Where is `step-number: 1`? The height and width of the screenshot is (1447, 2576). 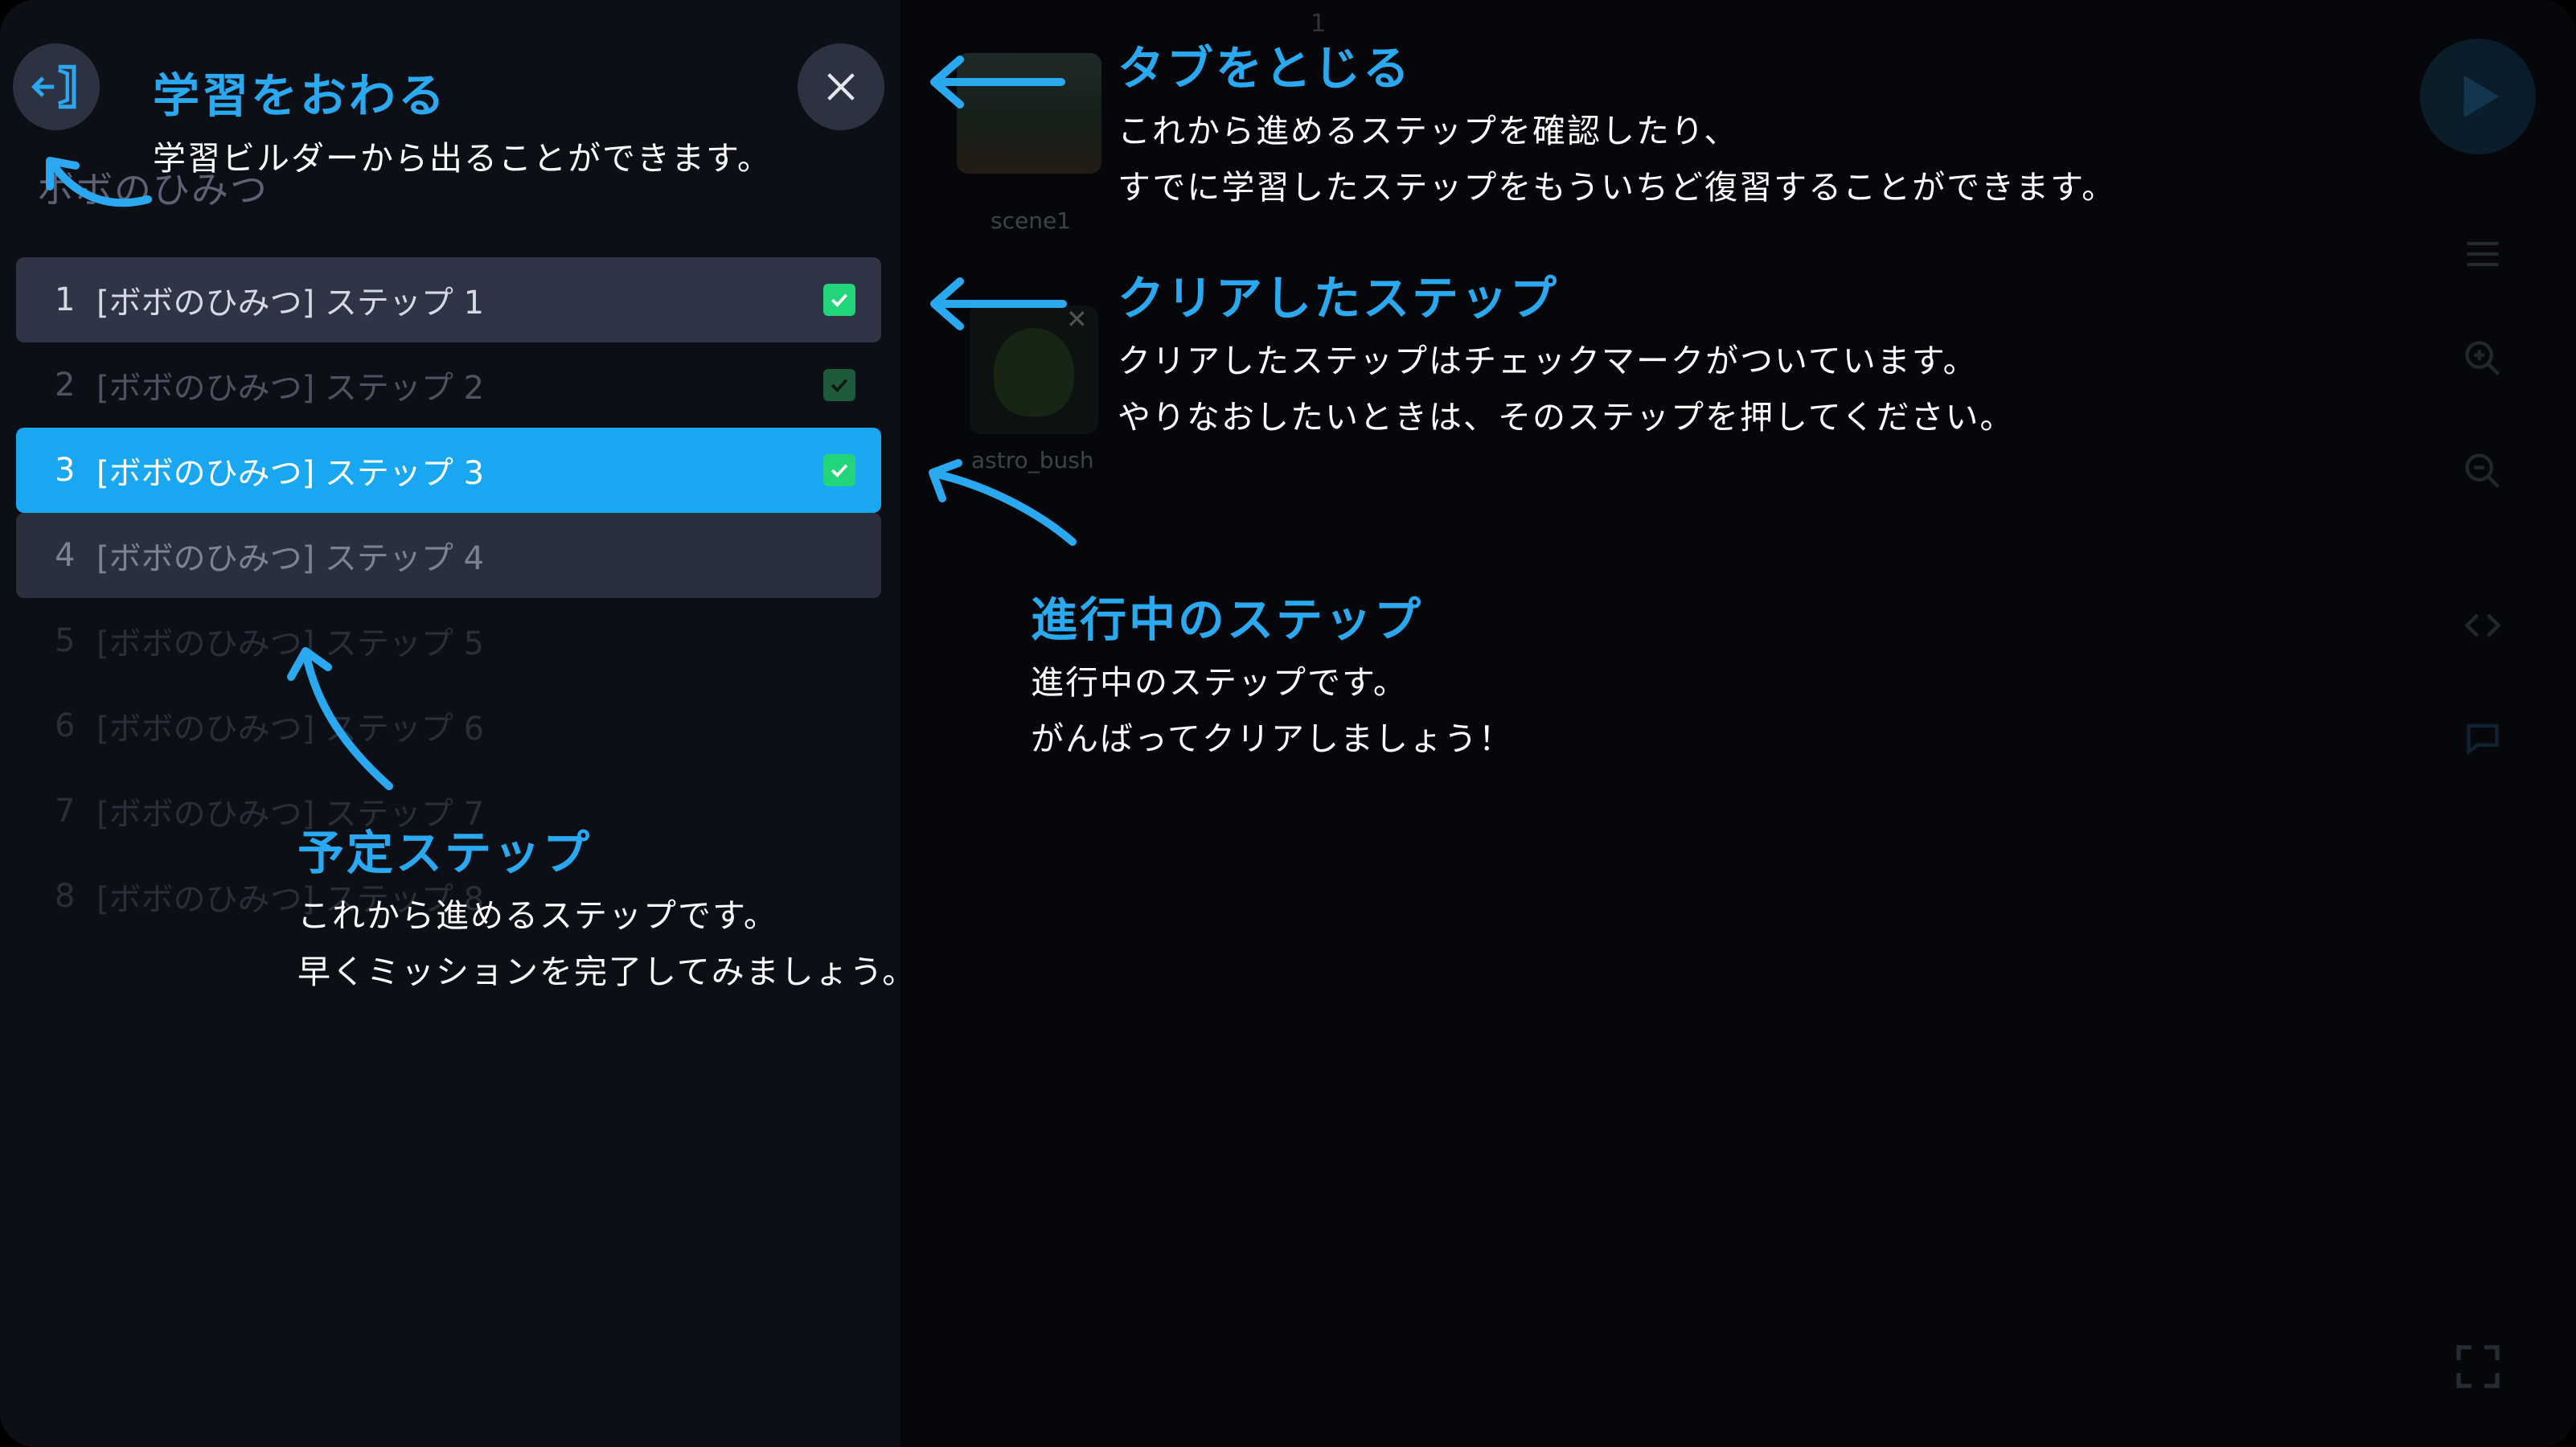
step-number: 1 is located at coordinates (65, 299).